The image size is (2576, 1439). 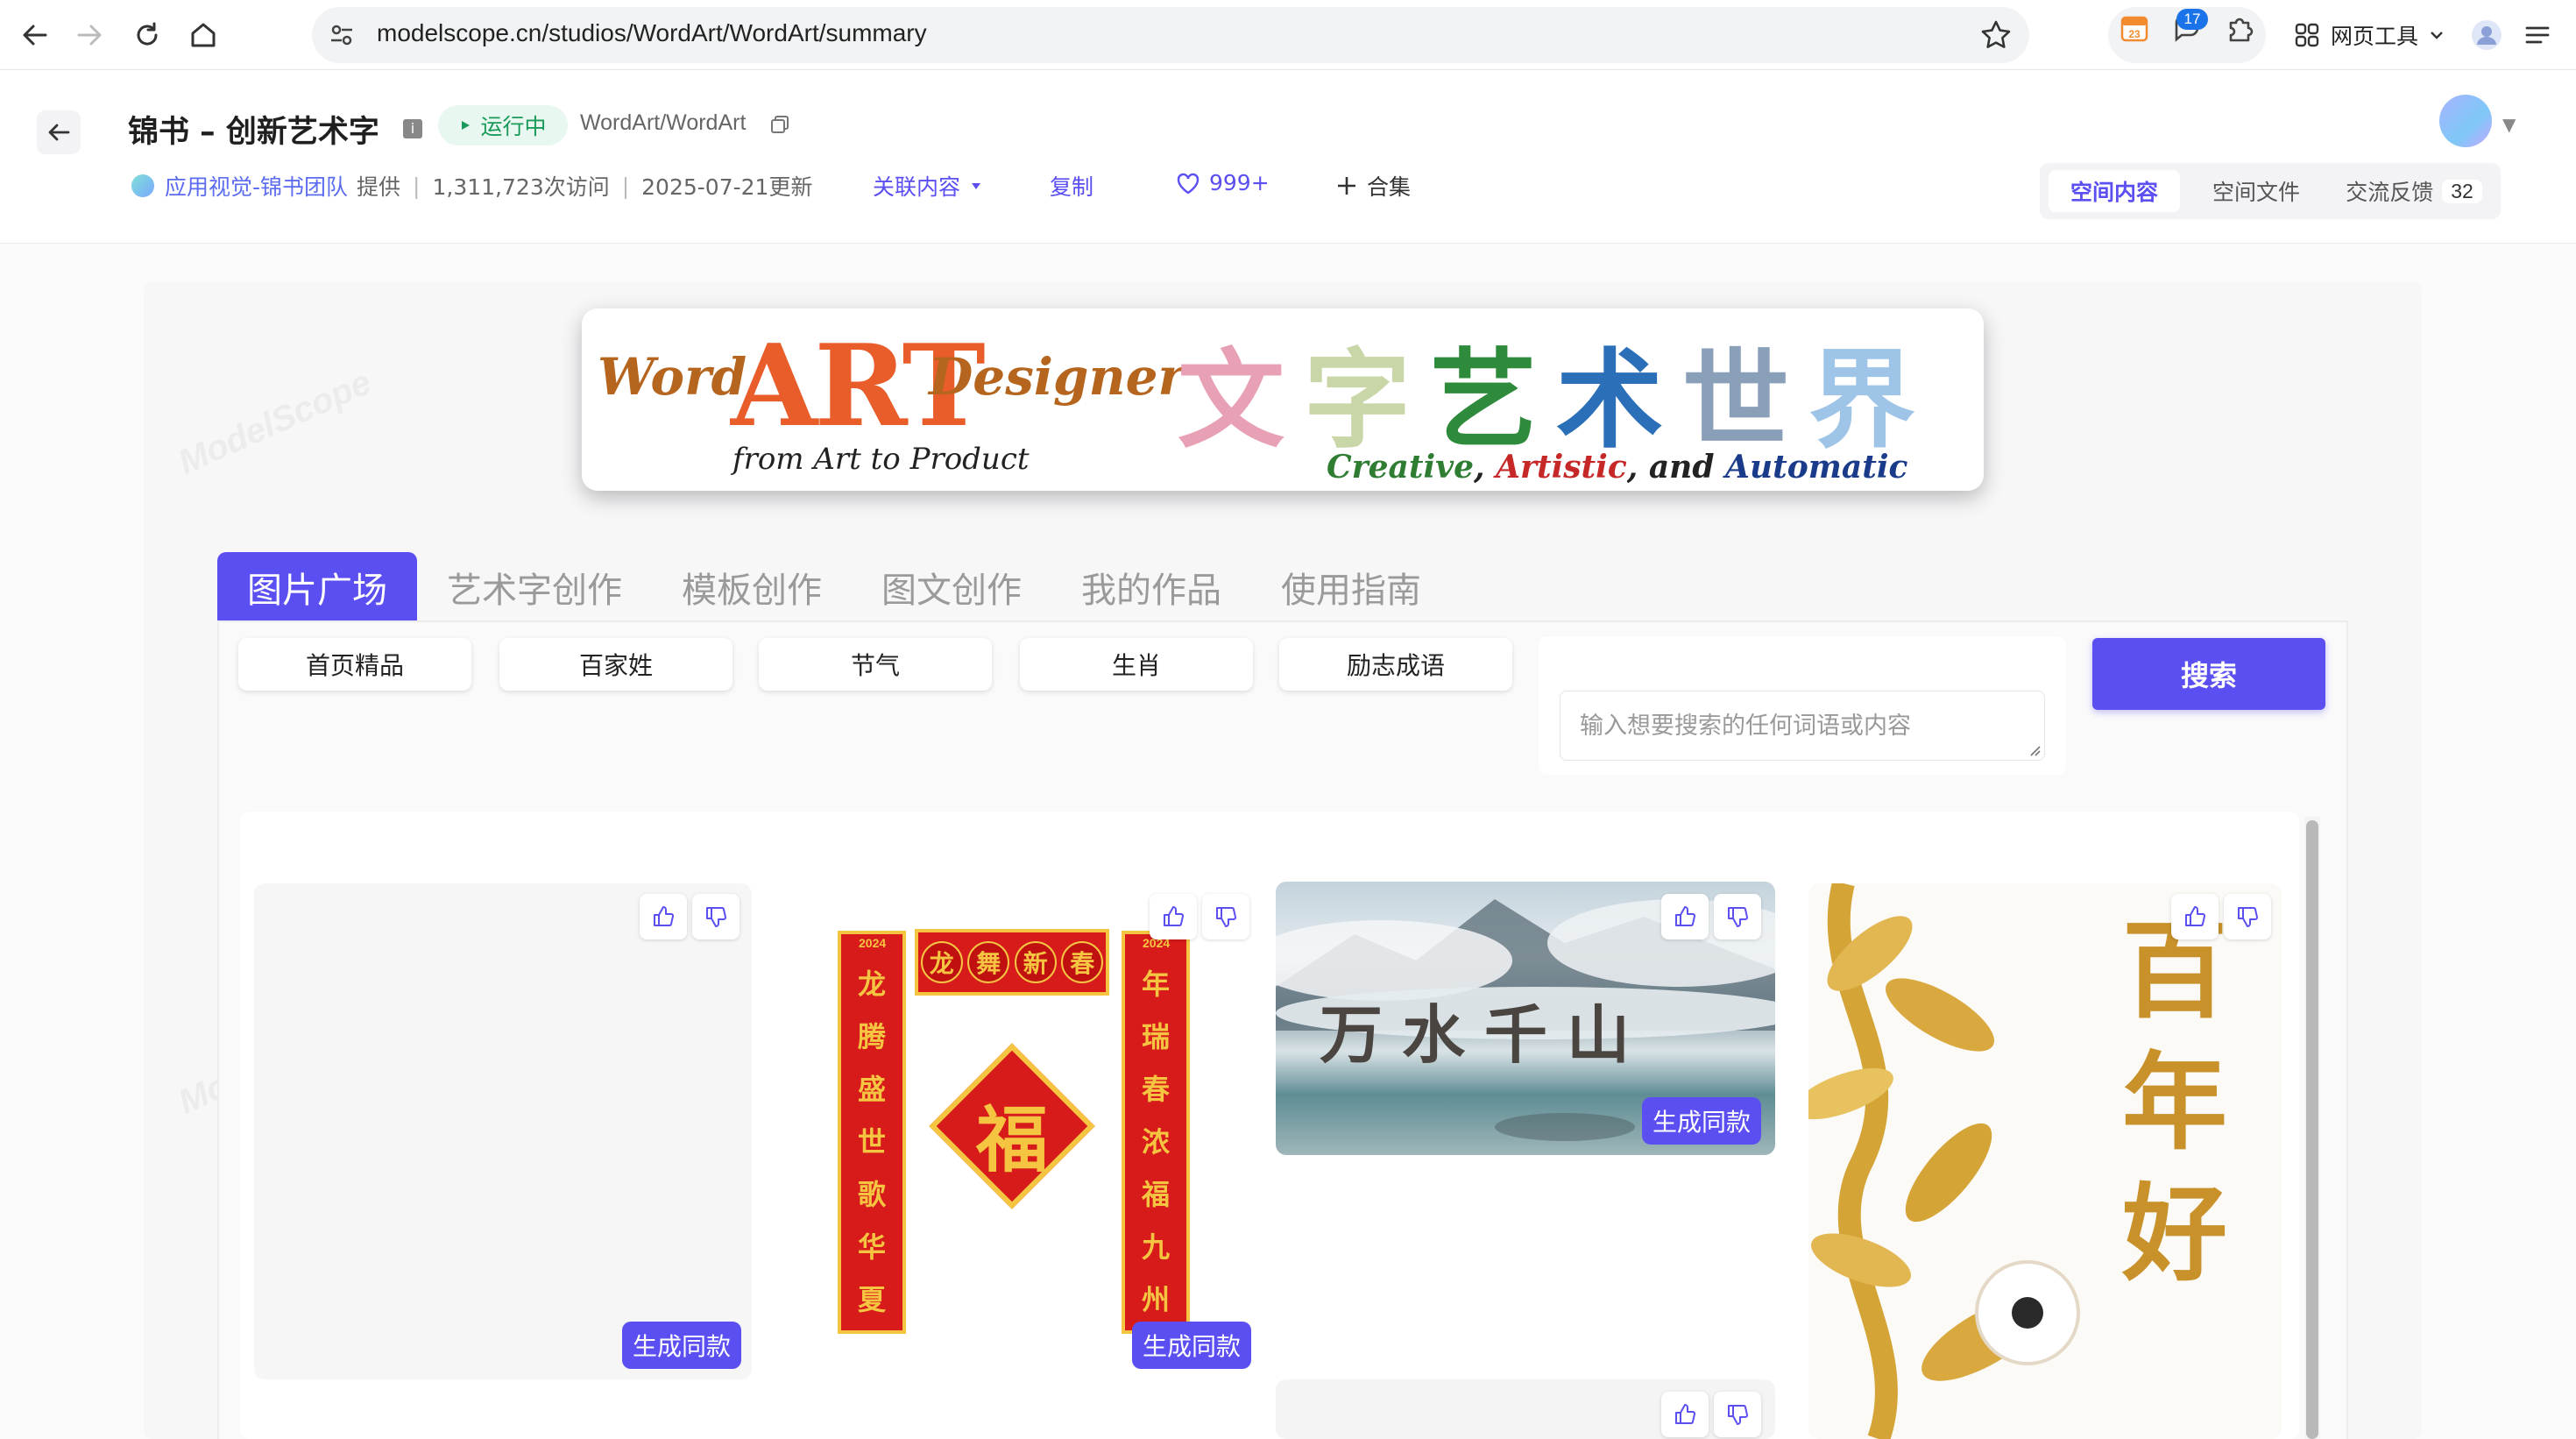 What do you see at coordinates (917, 187) in the screenshot?
I see `related-content-label: 关联内容` at bounding box center [917, 187].